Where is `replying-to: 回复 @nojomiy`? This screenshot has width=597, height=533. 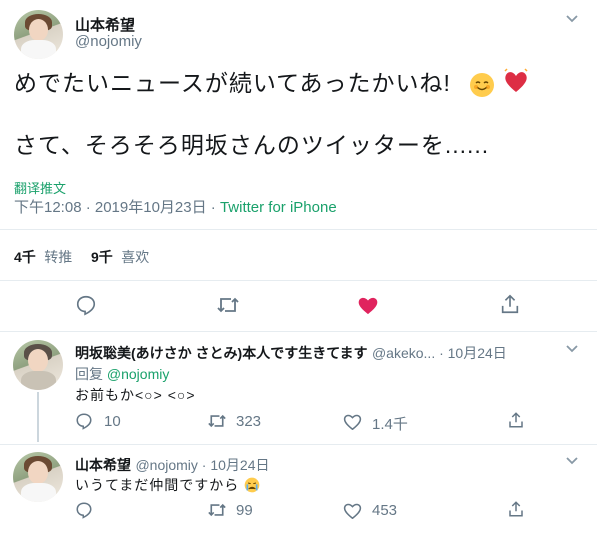 replying-to: 回复 @nojomiy is located at coordinates (122, 374).